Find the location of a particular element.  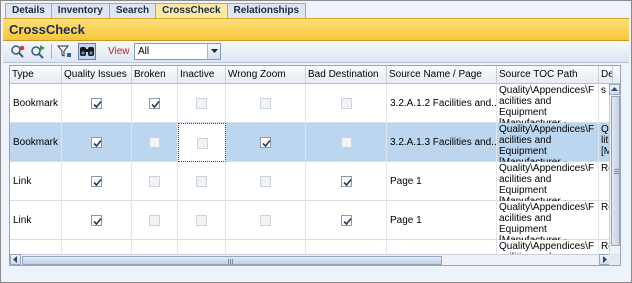

view-dropdown: All is located at coordinates (177, 51).